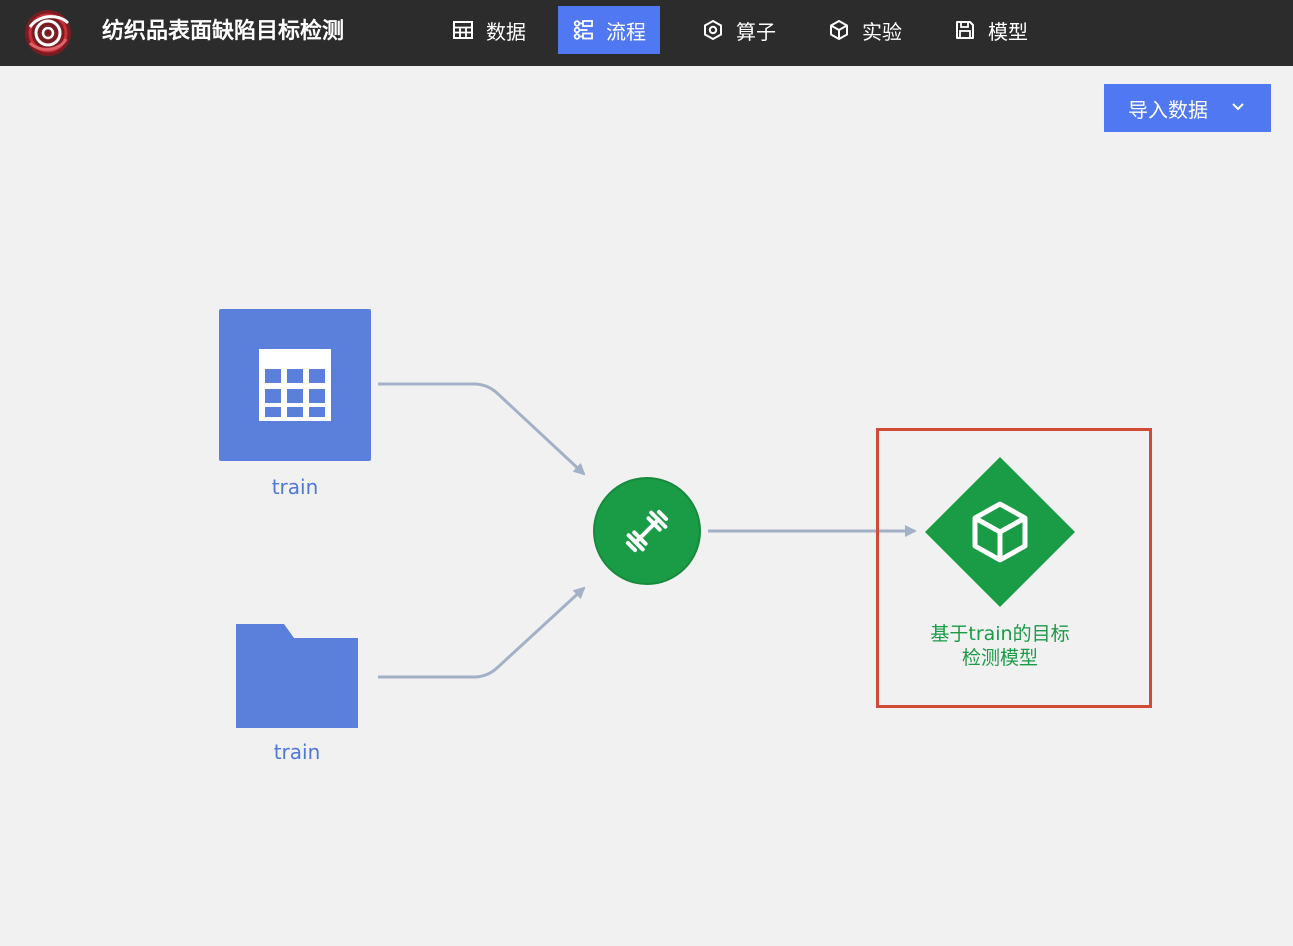 This screenshot has height=946, width=1293. What do you see at coordinates (626, 31) in the screenshot?
I see `nav-item-label: 流程` at bounding box center [626, 31].